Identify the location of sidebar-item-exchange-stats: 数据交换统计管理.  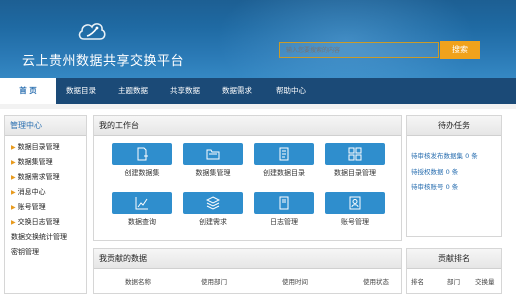
(39, 237).